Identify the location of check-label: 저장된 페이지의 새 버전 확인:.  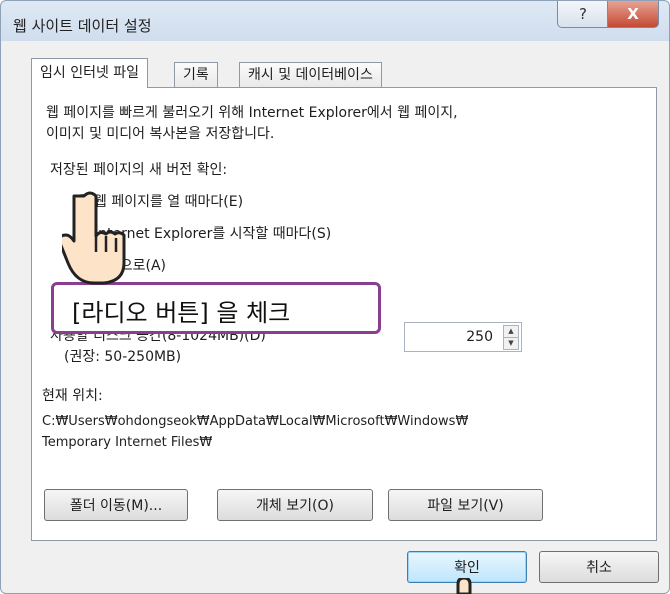
(139, 170).